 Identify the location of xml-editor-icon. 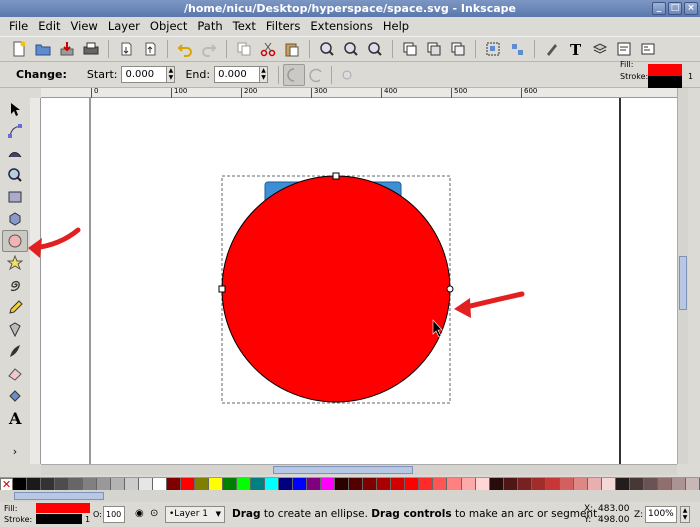
(624, 49).